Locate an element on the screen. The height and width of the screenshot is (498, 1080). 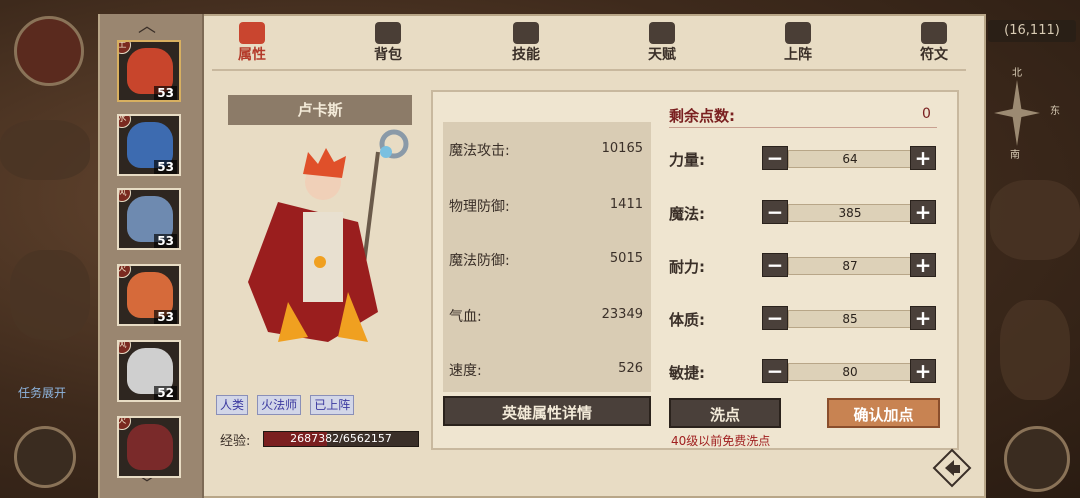
stat-physical-defense: 物理防御: 1411 is located at coordinates (547, 205).